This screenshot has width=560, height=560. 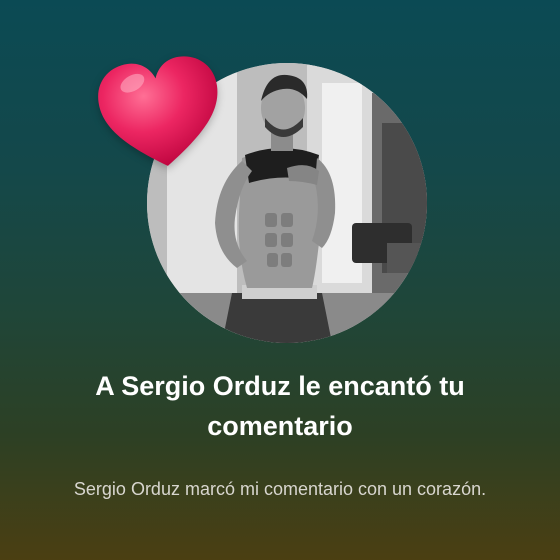 What do you see at coordinates (161, 117) in the screenshot?
I see `heart-icon` at bounding box center [161, 117].